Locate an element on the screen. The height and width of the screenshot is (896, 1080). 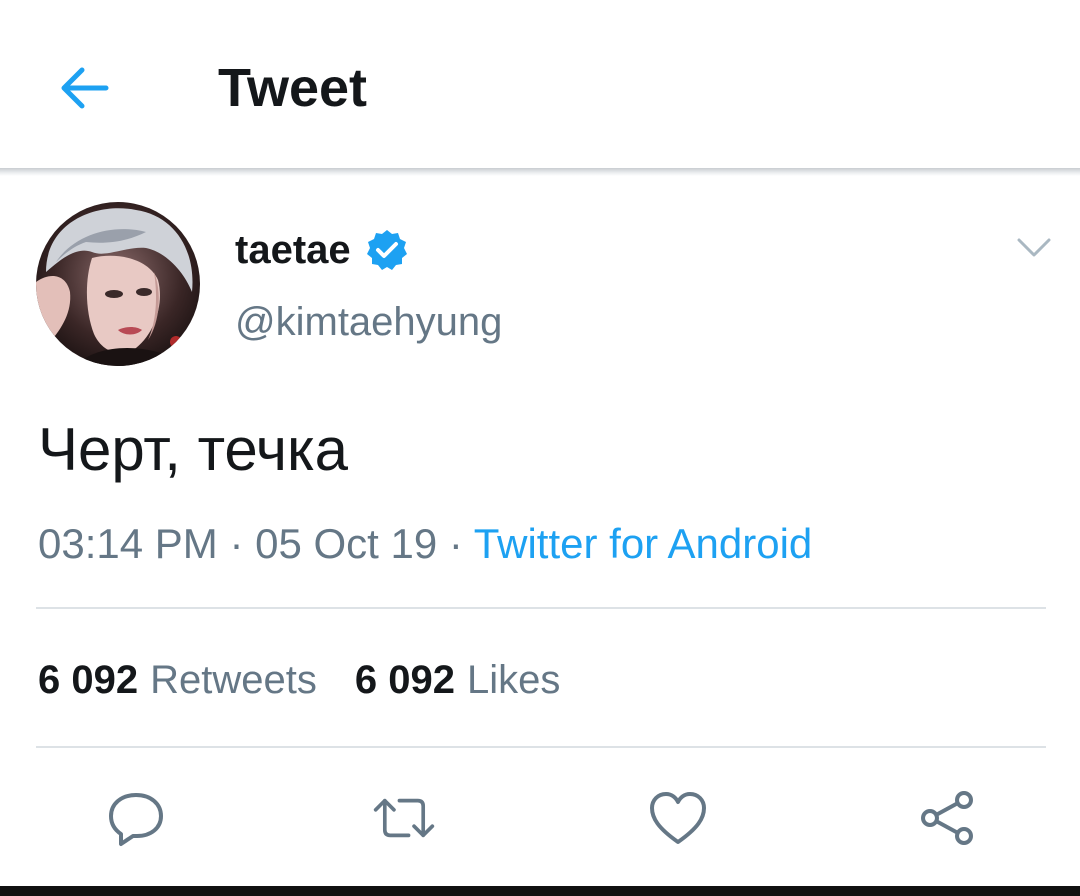
arrow-left-icon is located at coordinates (85, 88).